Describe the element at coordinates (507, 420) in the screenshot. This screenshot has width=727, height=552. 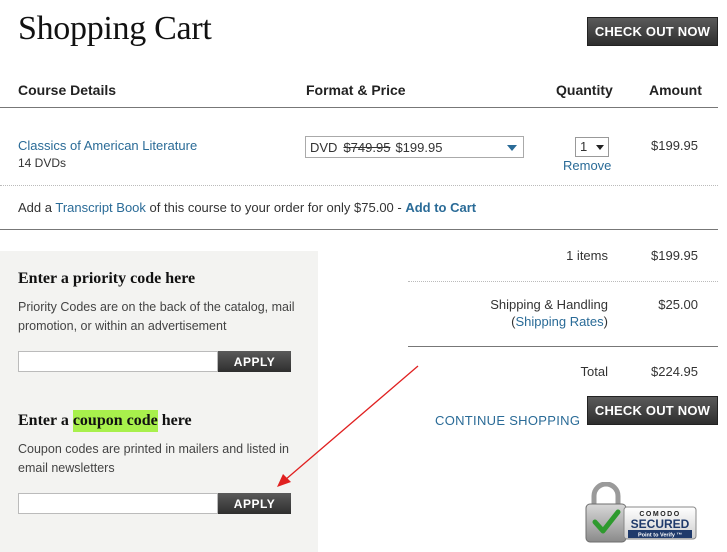
I see `continue-shopping-link: CONTINUE SHOPPING` at that location.